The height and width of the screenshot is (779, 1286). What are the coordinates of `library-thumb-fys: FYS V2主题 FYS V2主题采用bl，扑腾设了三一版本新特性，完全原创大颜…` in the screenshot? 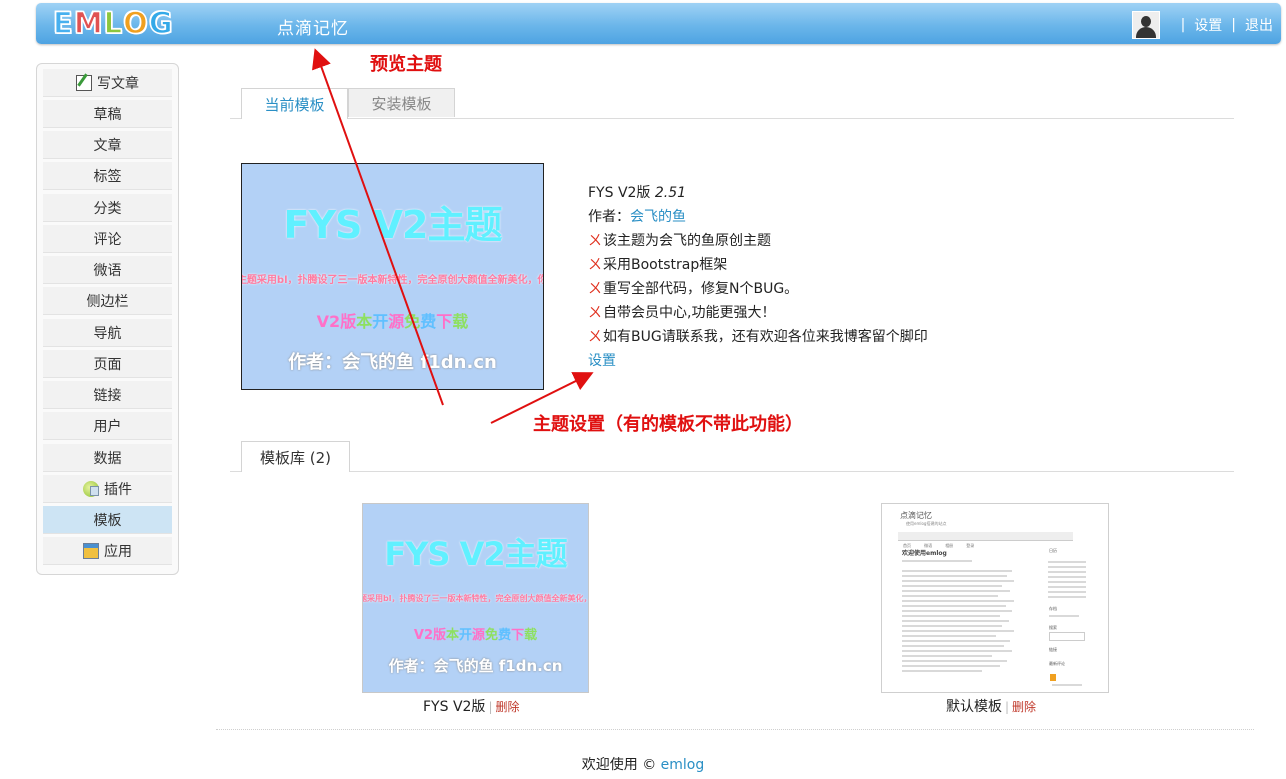 It's located at (475, 598).